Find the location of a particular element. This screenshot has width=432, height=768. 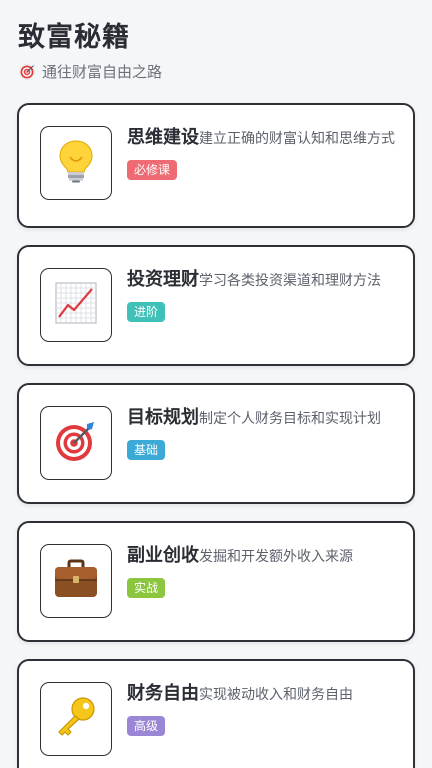

card-body: 投资理财学习各类投资渠道和理财方法 进阶 is located at coordinates (263, 294).